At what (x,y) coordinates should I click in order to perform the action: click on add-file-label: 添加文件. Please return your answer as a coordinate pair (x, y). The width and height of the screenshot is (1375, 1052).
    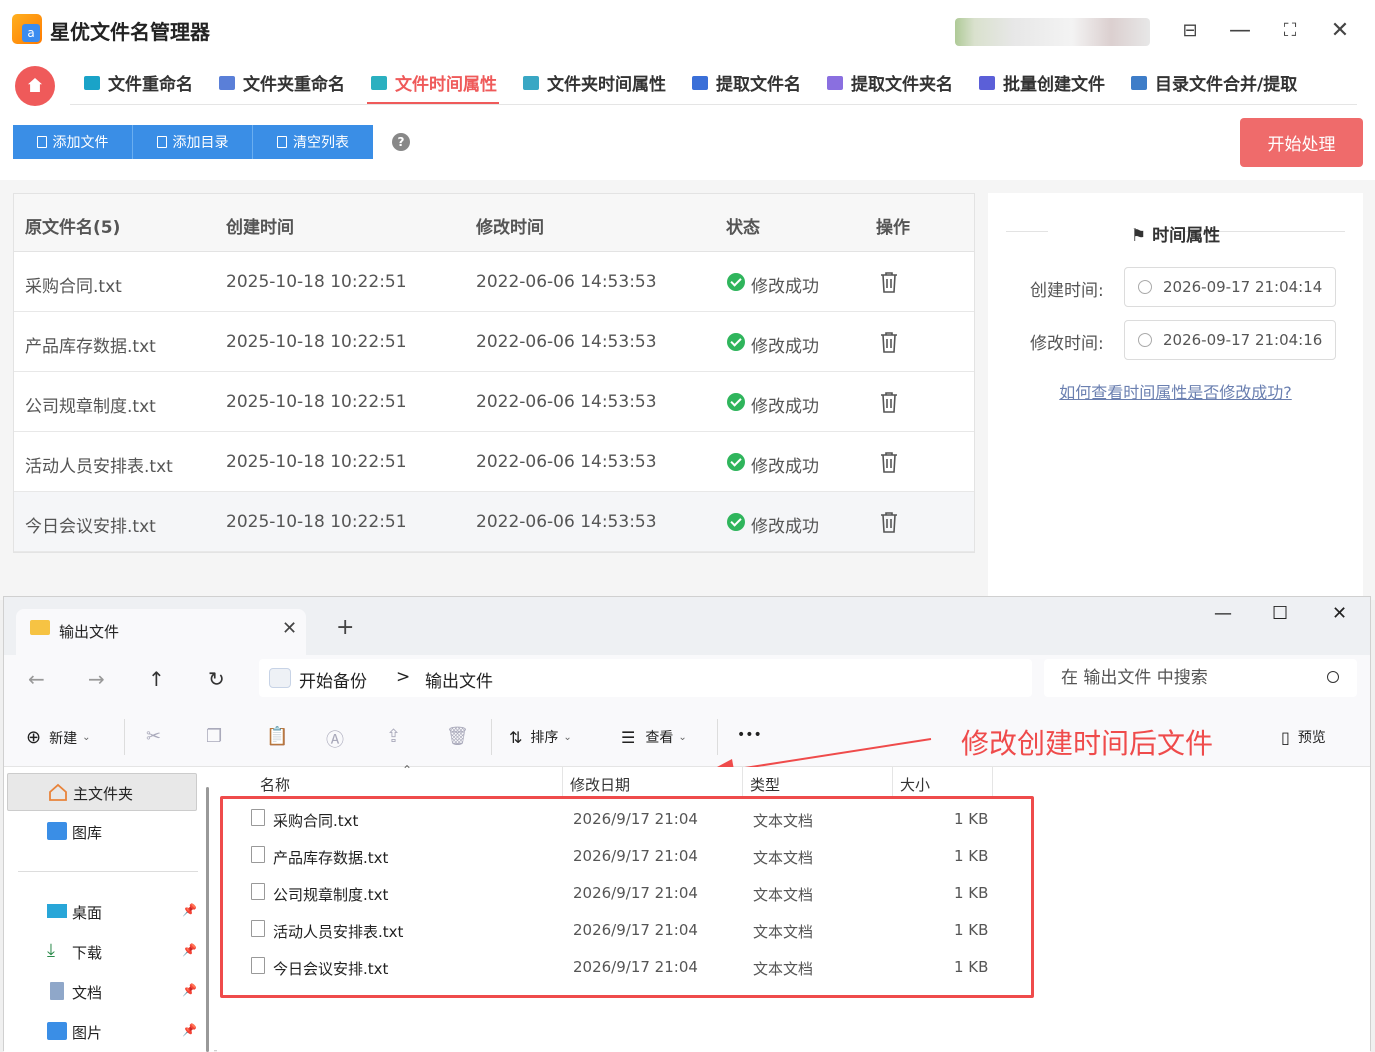
    Looking at the image, I should click on (80, 143).